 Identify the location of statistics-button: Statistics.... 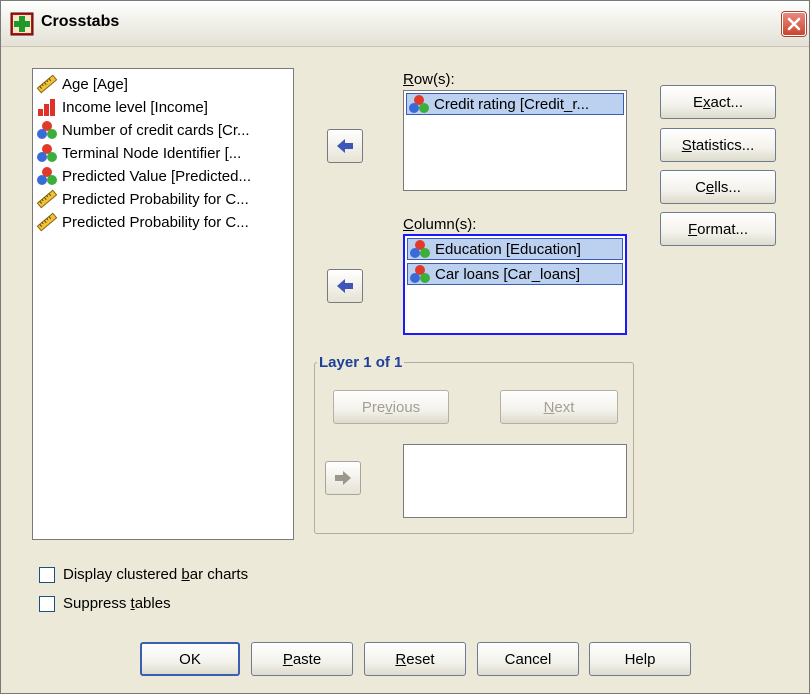
(718, 145).